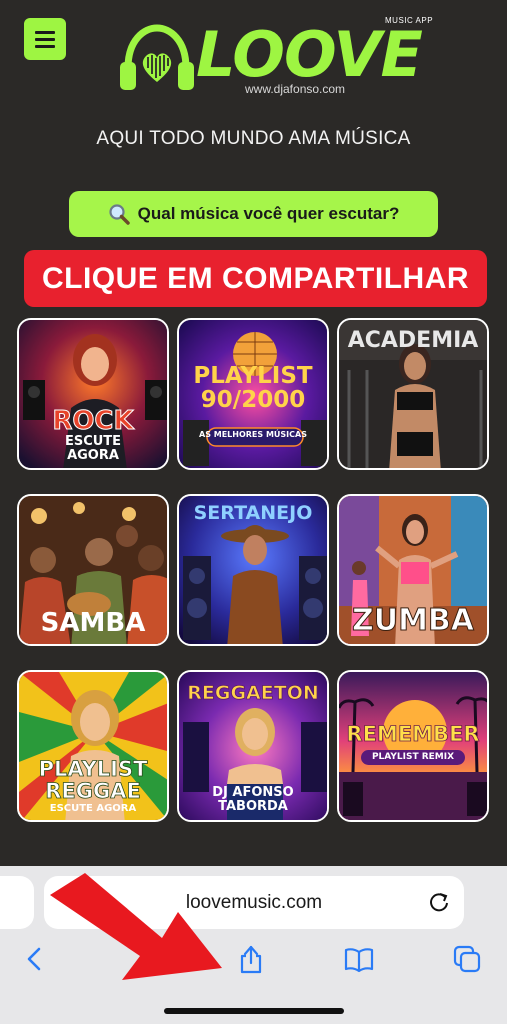  Describe the element at coordinates (93, 746) in the screenshot. I see `playlist-tile-reggae: PLAYLIST REGGAE ESCUTE AGORA` at that location.